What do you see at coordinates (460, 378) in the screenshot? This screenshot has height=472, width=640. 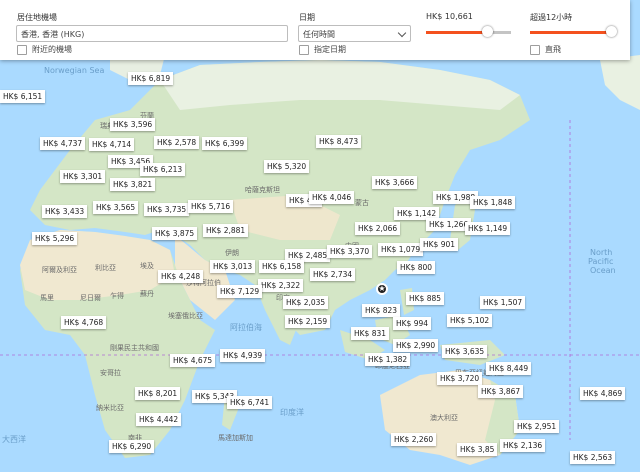 I see `price-marker: HK$ 3,720` at bounding box center [460, 378].